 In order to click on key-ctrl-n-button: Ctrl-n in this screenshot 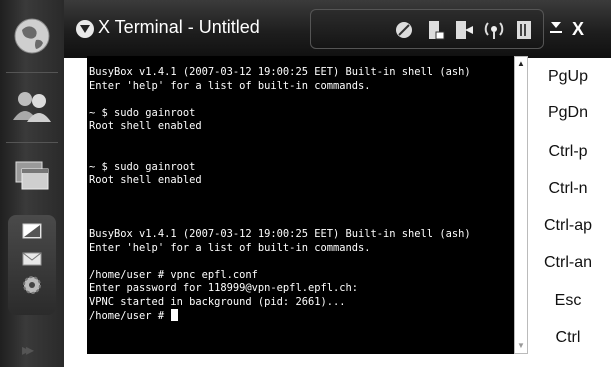, I will do `click(568, 189)`.